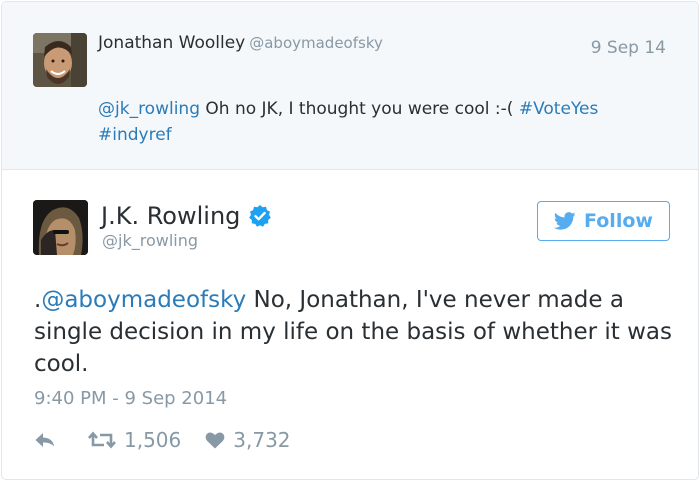 The image size is (700, 481). What do you see at coordinates (130, 398) in the screenshot?
I see `tweet-timestamp: 9:40 PM - 9 Sep 2014` at bounding box center [130, 398].